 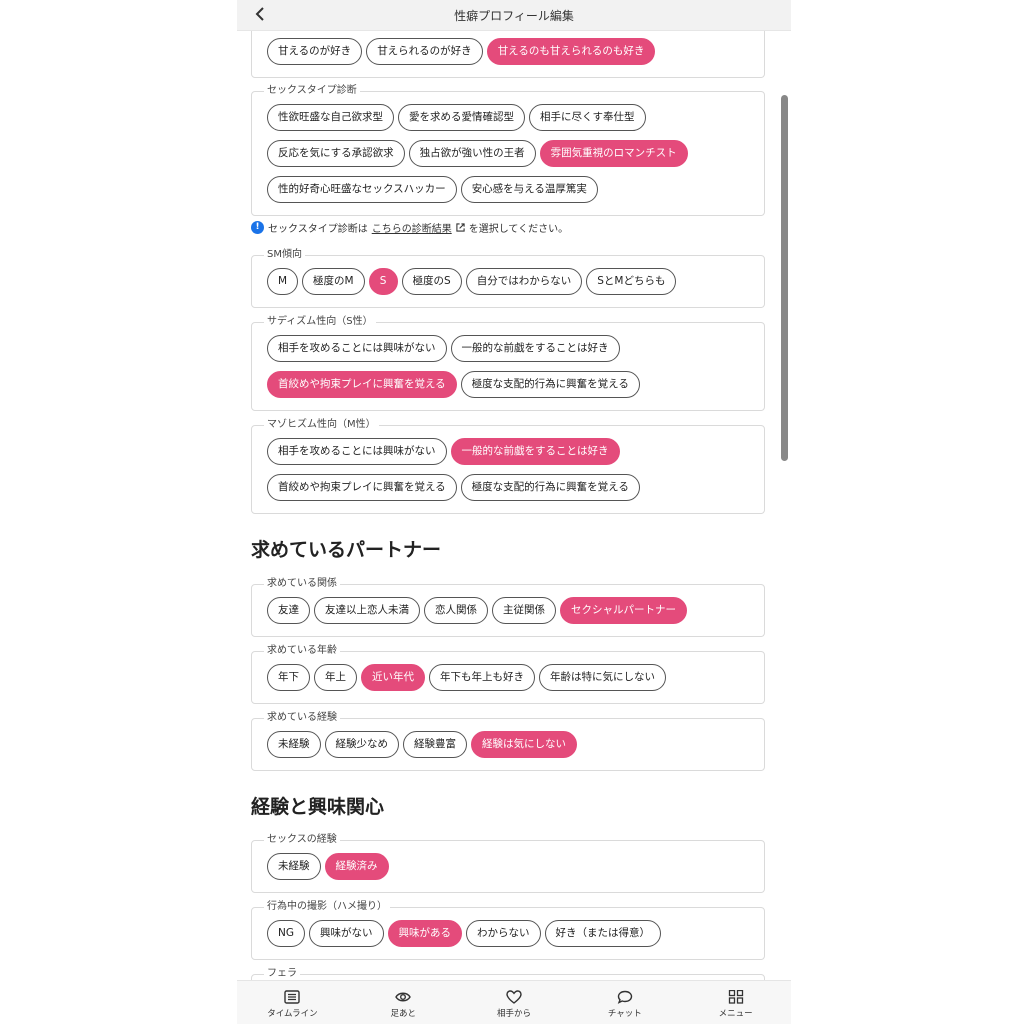 What do you see at coordinates (624, 997) in the screenshot?
I see `chat-bubble-icon` at bounding box center [624, 997].